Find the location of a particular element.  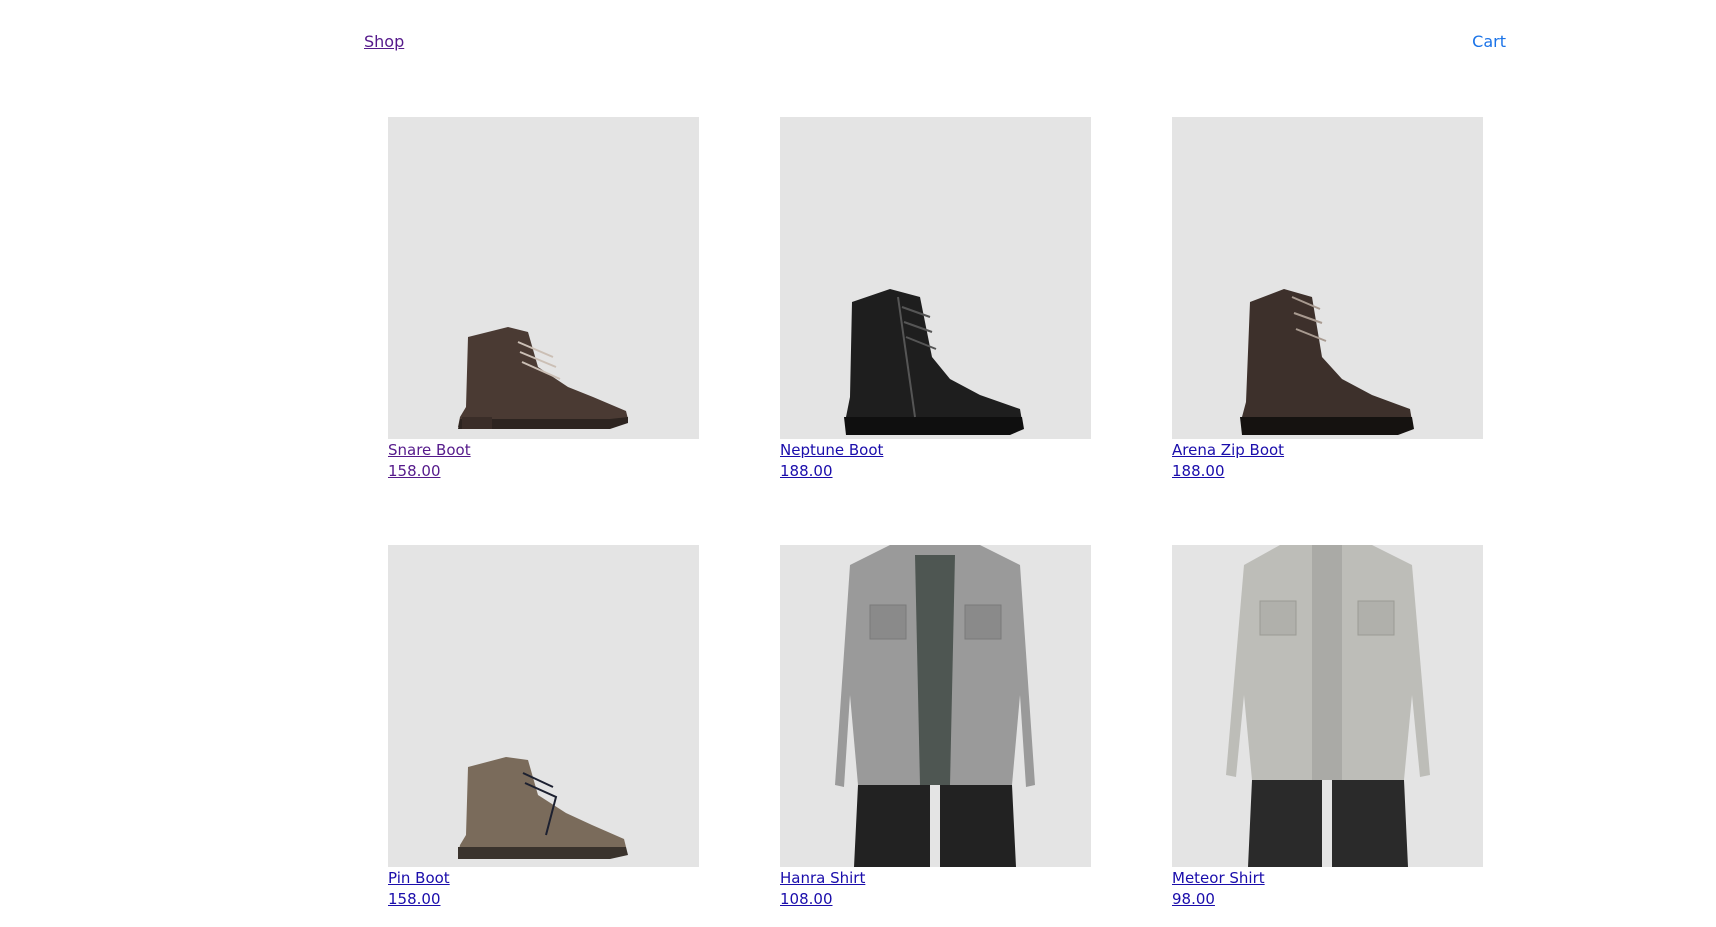

product-name-link: Hanra Shirt is located at coordinates (935, 878).